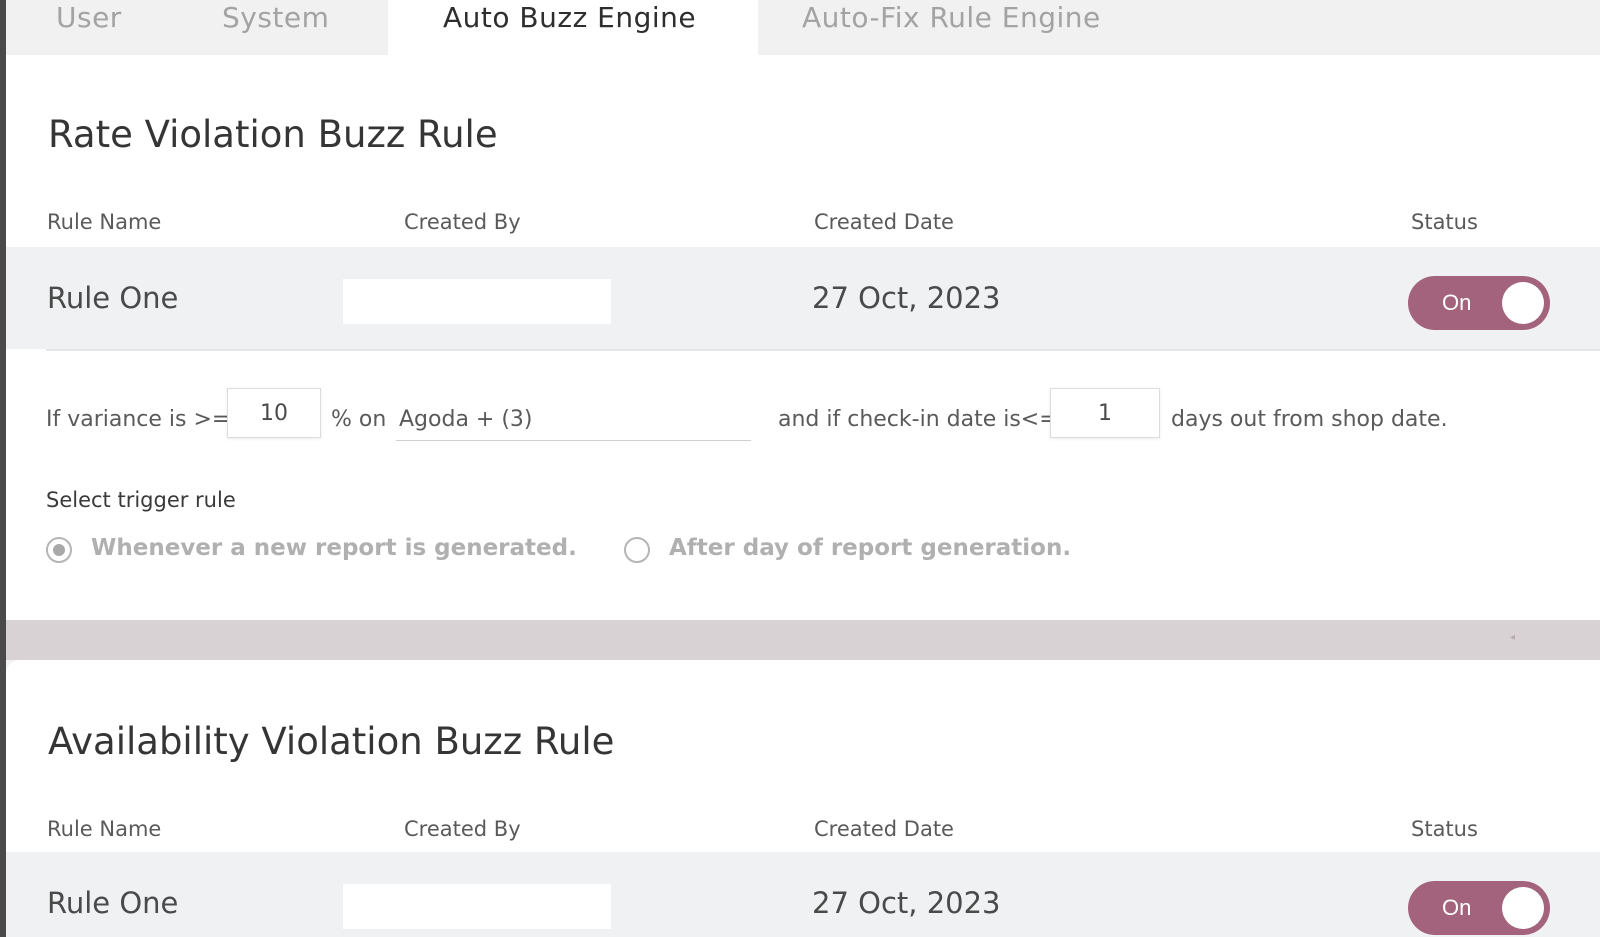 The image size is (1600, 937). Describe the element at coordinates (273, 134) in the screenshot. I see `rate-rule-title: Rate Violation Buzz Rule` at that location.